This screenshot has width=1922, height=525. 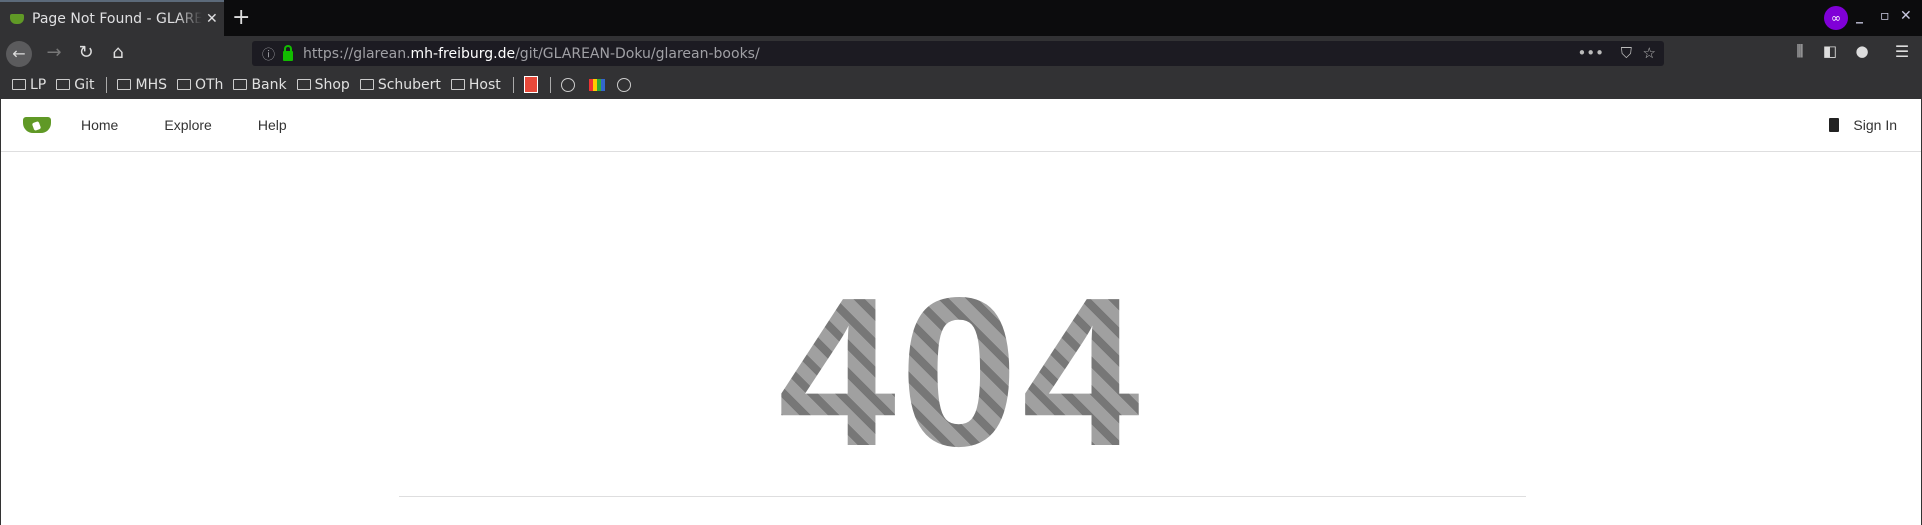 What do you see at coordinates (962, 496) in the screenshot?
I see `divider` at bounding box center [962, 496].